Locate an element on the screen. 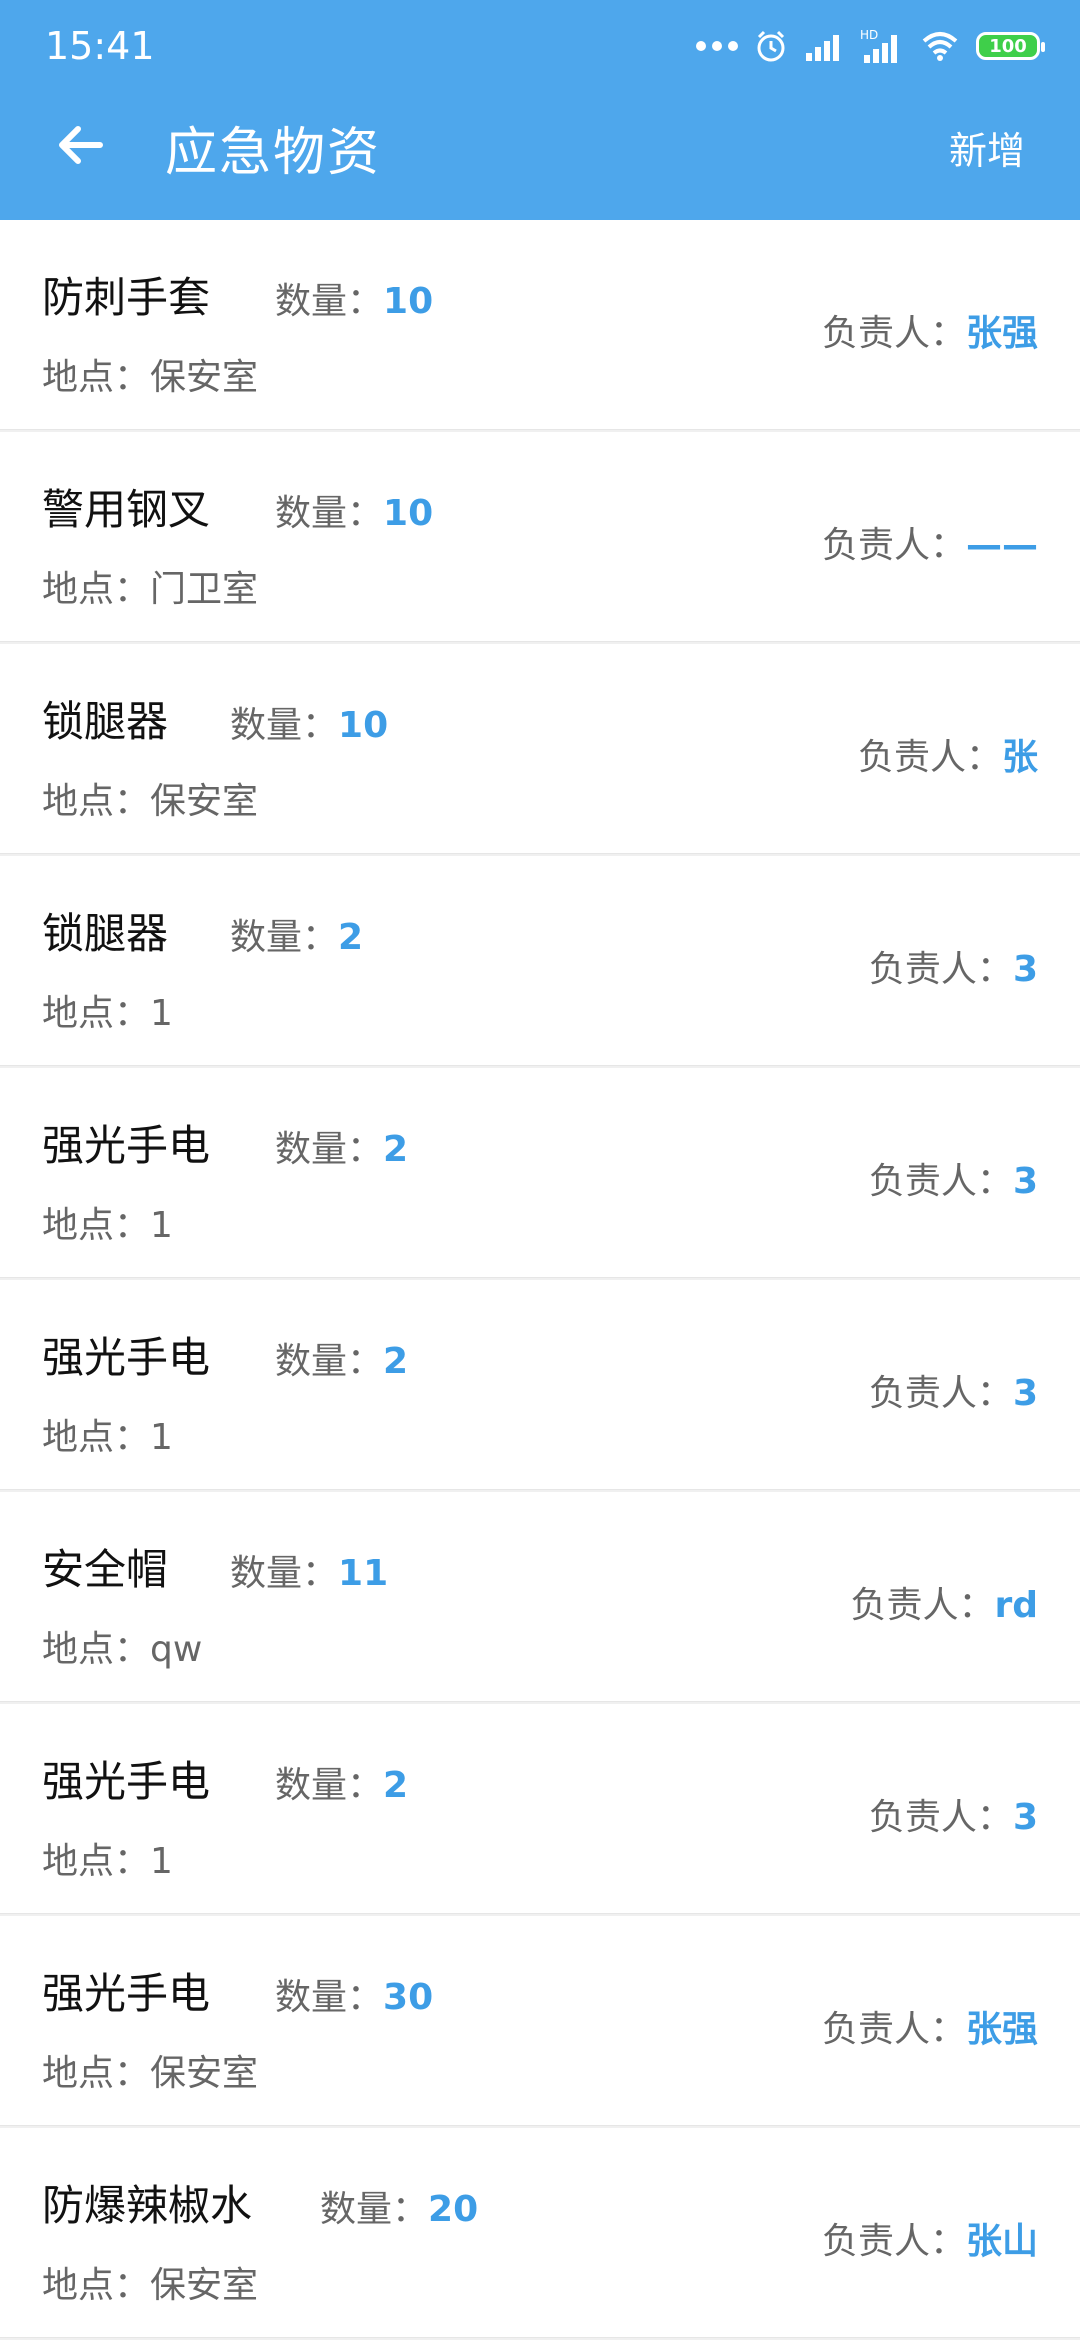 Image resolution: width=1080 pixels, height=2340 pixels. item-location: 地点：门卫室 is located at coordinates (150, 586).